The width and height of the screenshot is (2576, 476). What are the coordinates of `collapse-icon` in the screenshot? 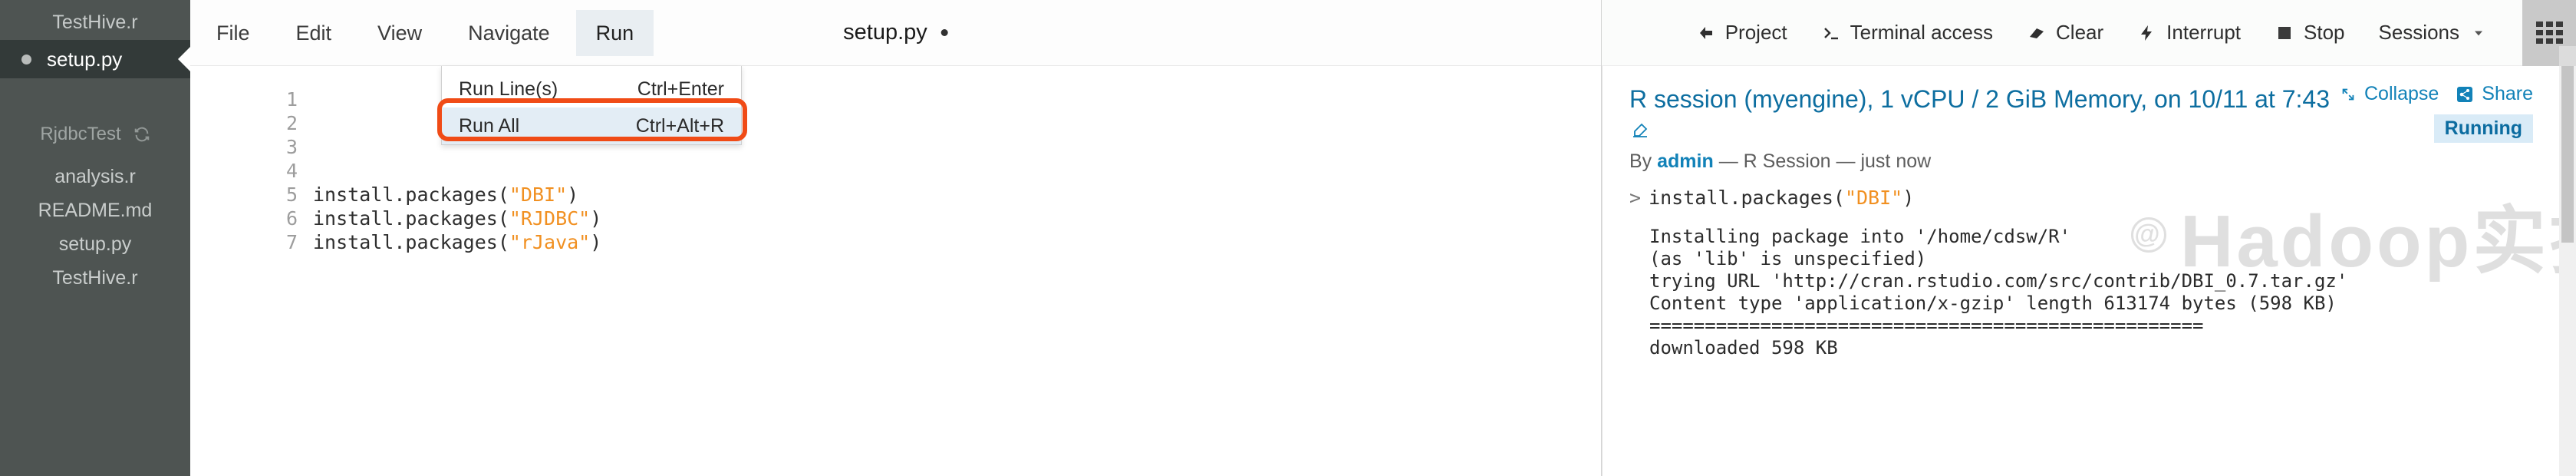 It's located at (2348, 94).